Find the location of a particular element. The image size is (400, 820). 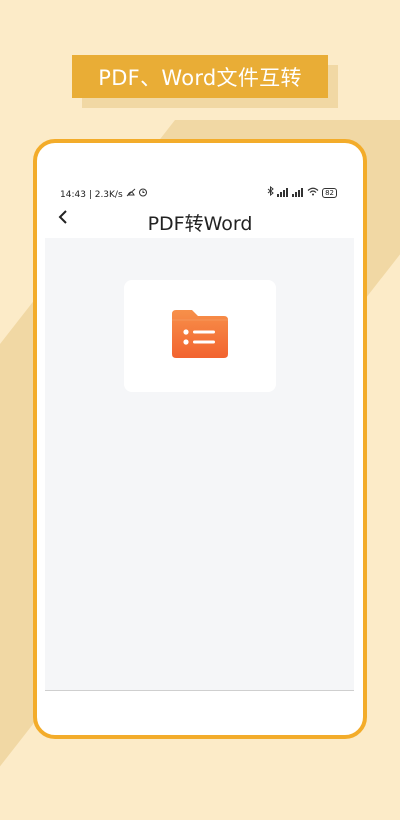

wifi-icon is located at coordinates (313, 193).